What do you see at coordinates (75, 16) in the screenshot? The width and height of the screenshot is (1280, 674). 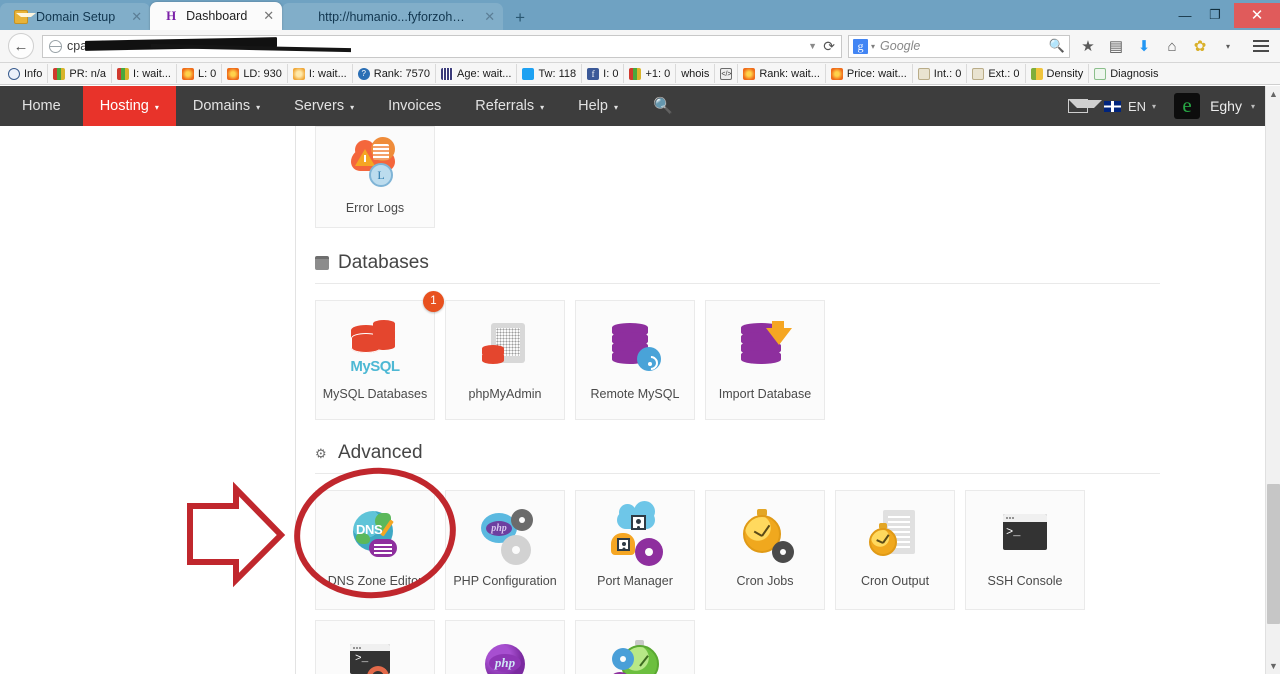 I see `tab-domain-setup: Domain Setup ✕` at bounding box center [75, 16].